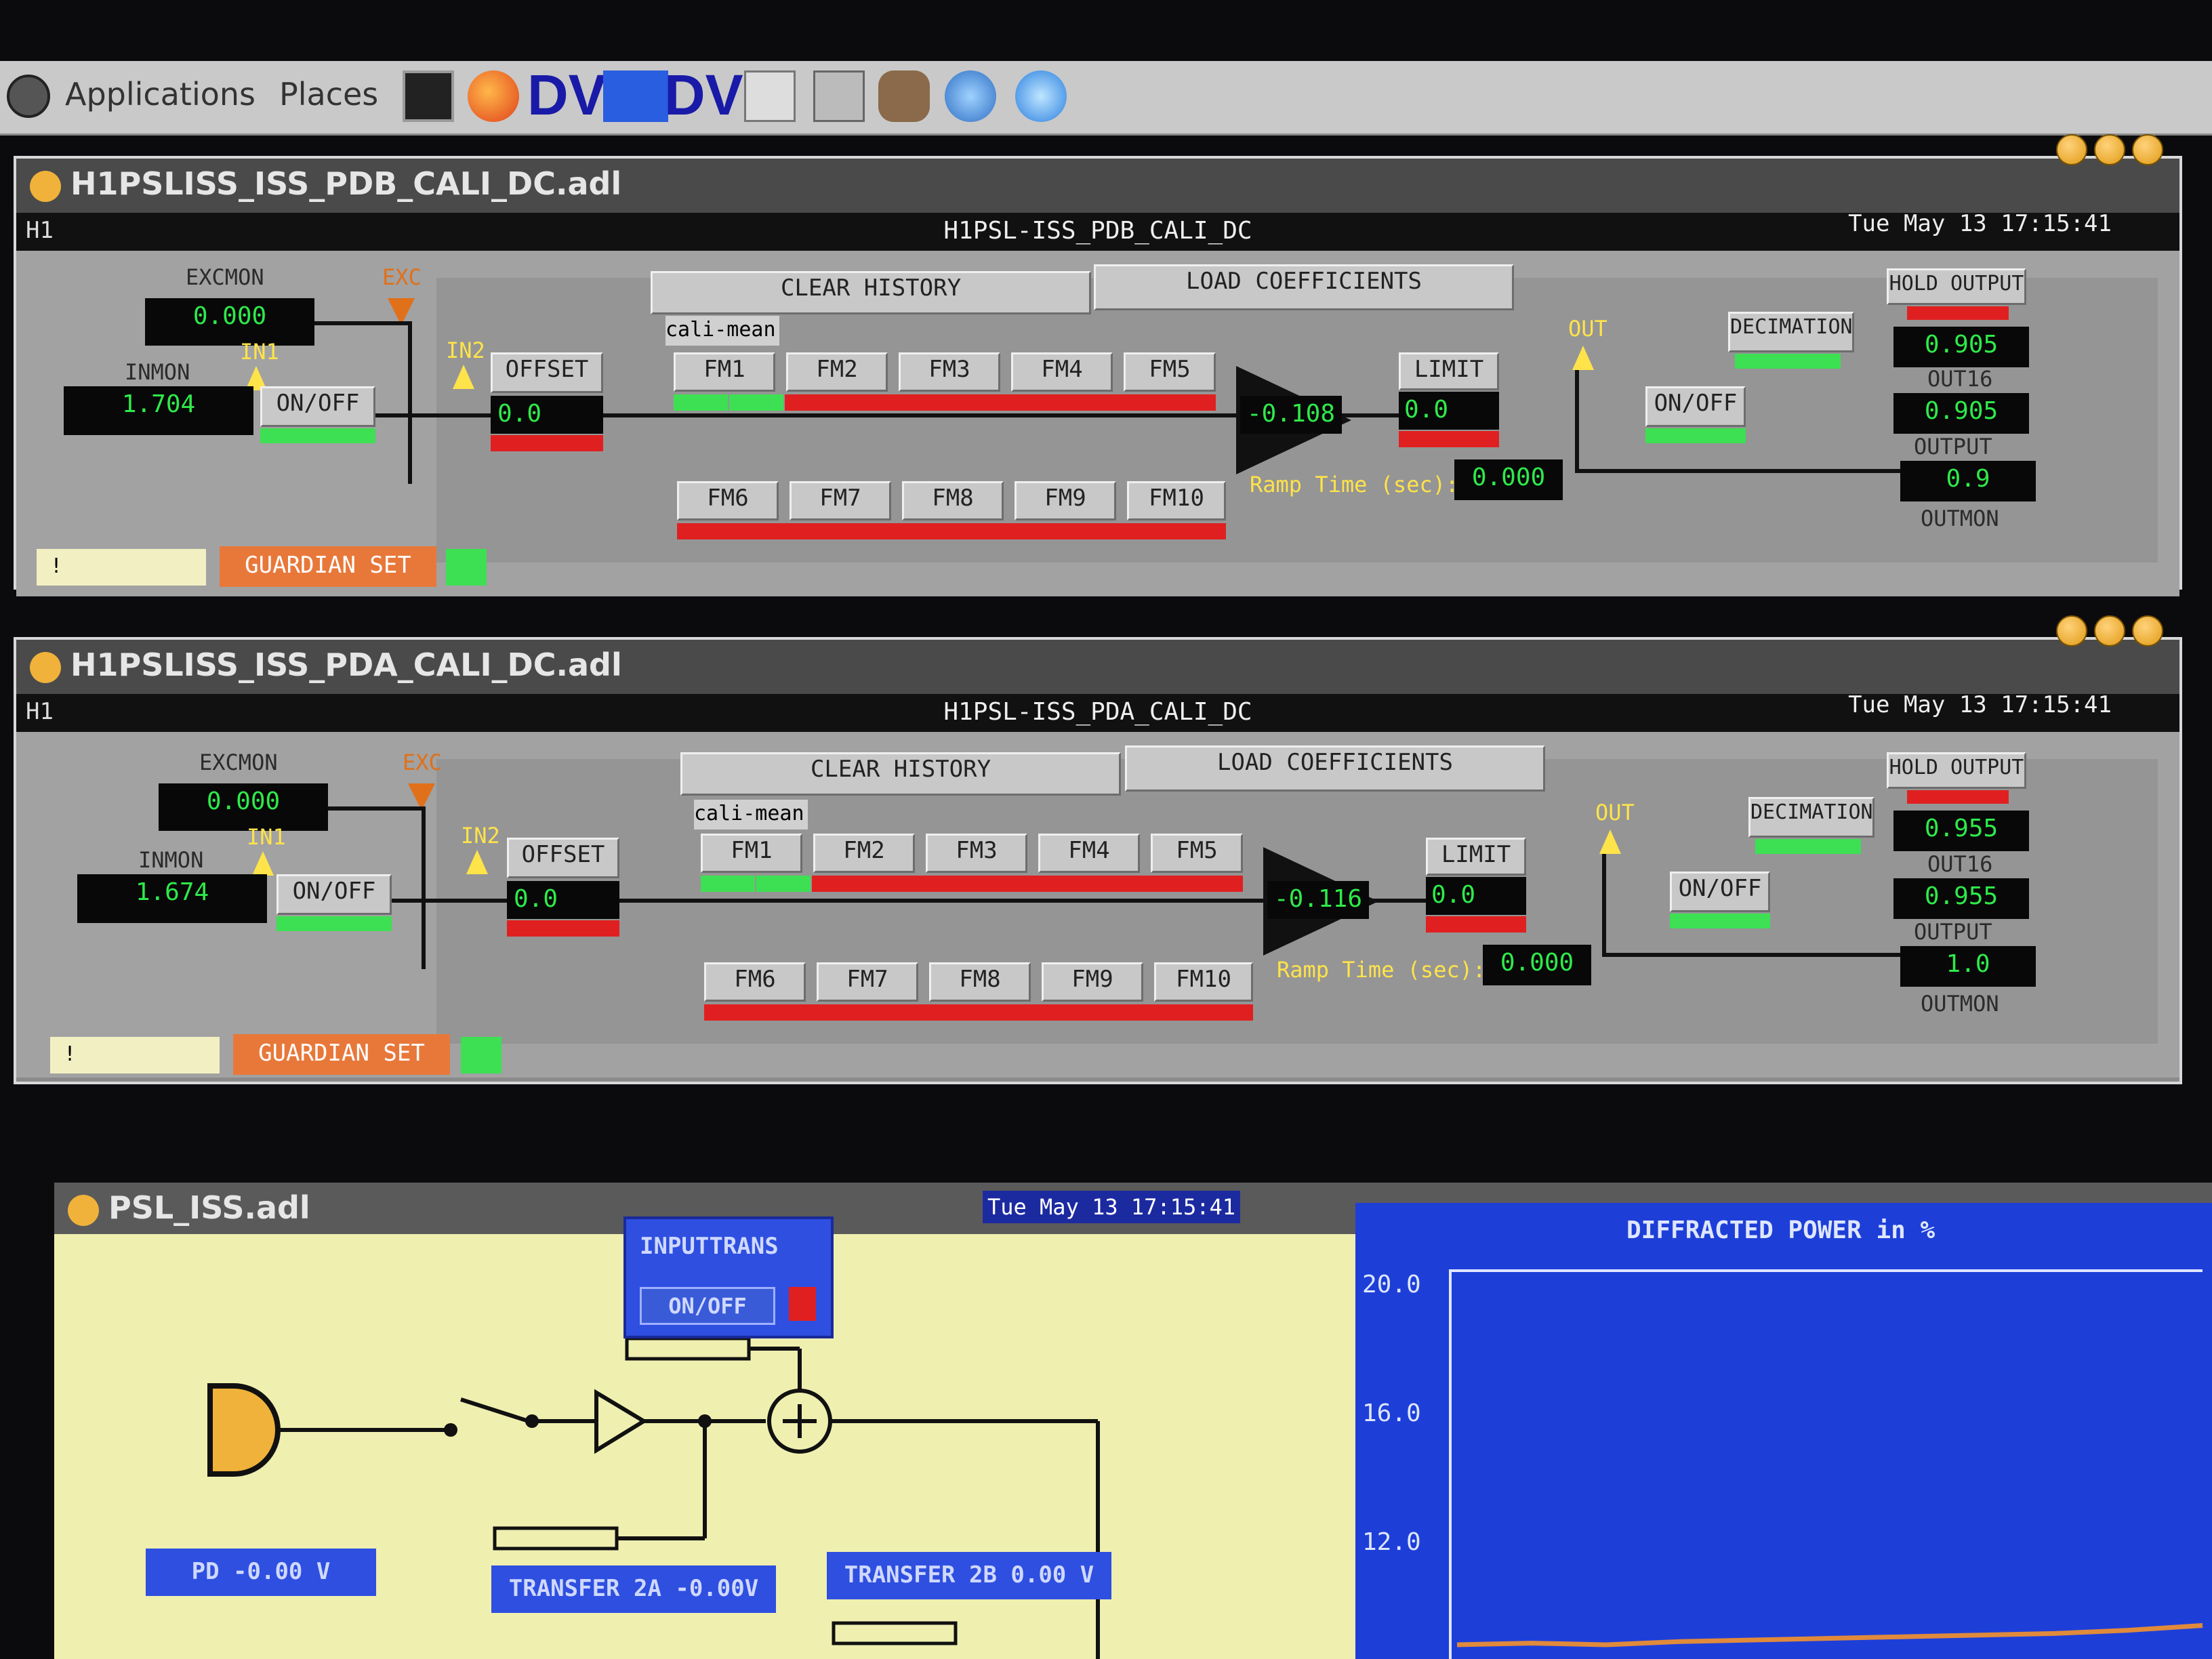 This screenshot has height=1659, width=2212. I want to click on titlebar: H1PSLISS_ISS_PDB_CALI_DC.adl, so click(1097, 186).